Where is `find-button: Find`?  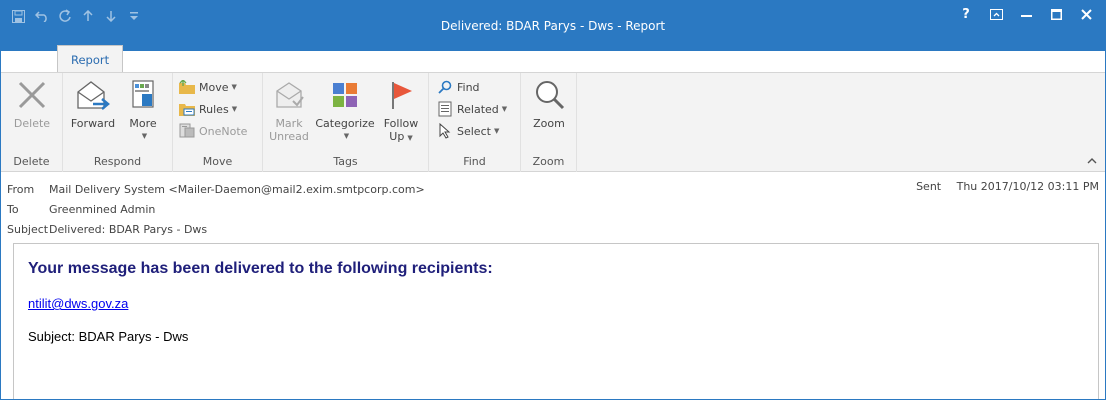 find-button: Find is located at coordinates (458, 87).